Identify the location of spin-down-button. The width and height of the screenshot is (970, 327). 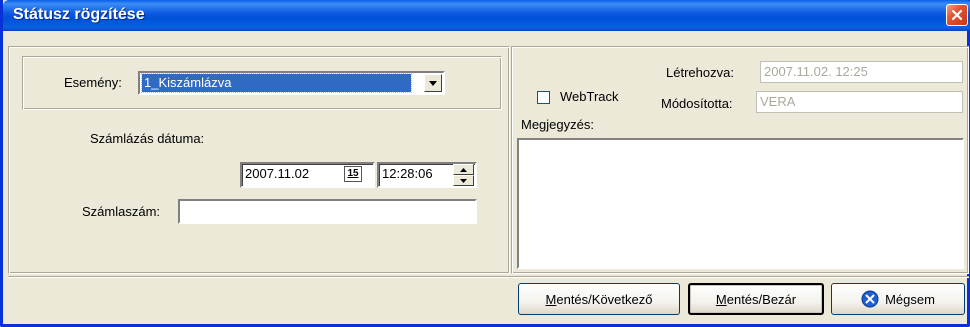
(463, 180).